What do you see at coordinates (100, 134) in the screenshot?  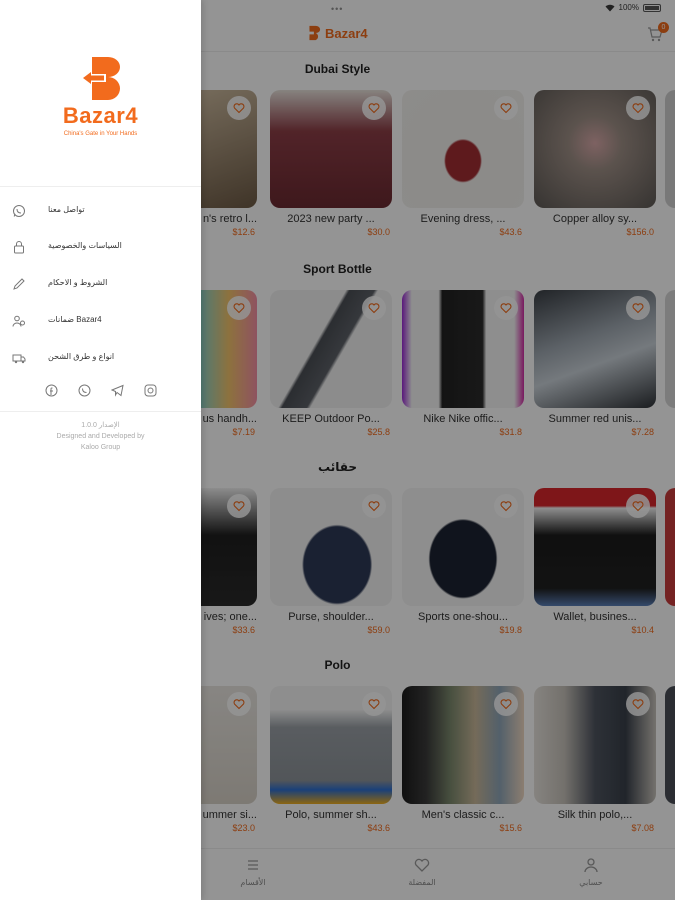 I see `drawer-tagline: China's Gate in Your Hands` at bounding box center [100, 134].